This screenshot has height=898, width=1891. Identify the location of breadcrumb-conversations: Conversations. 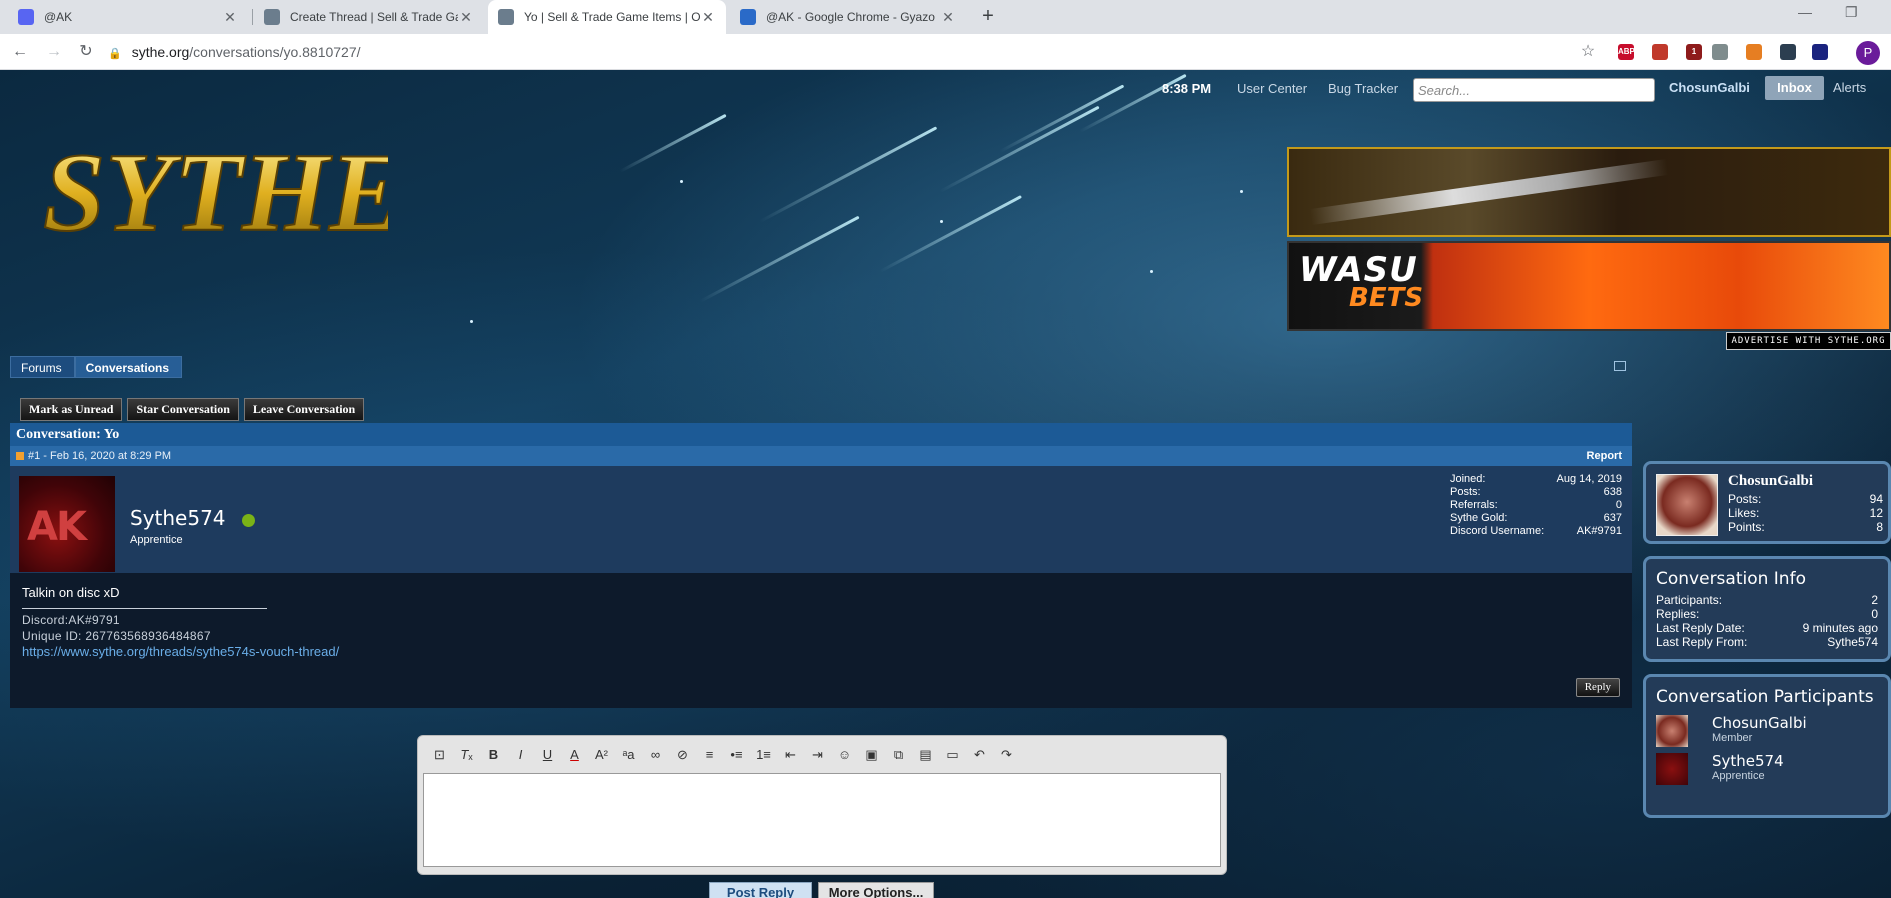
(128, 367).